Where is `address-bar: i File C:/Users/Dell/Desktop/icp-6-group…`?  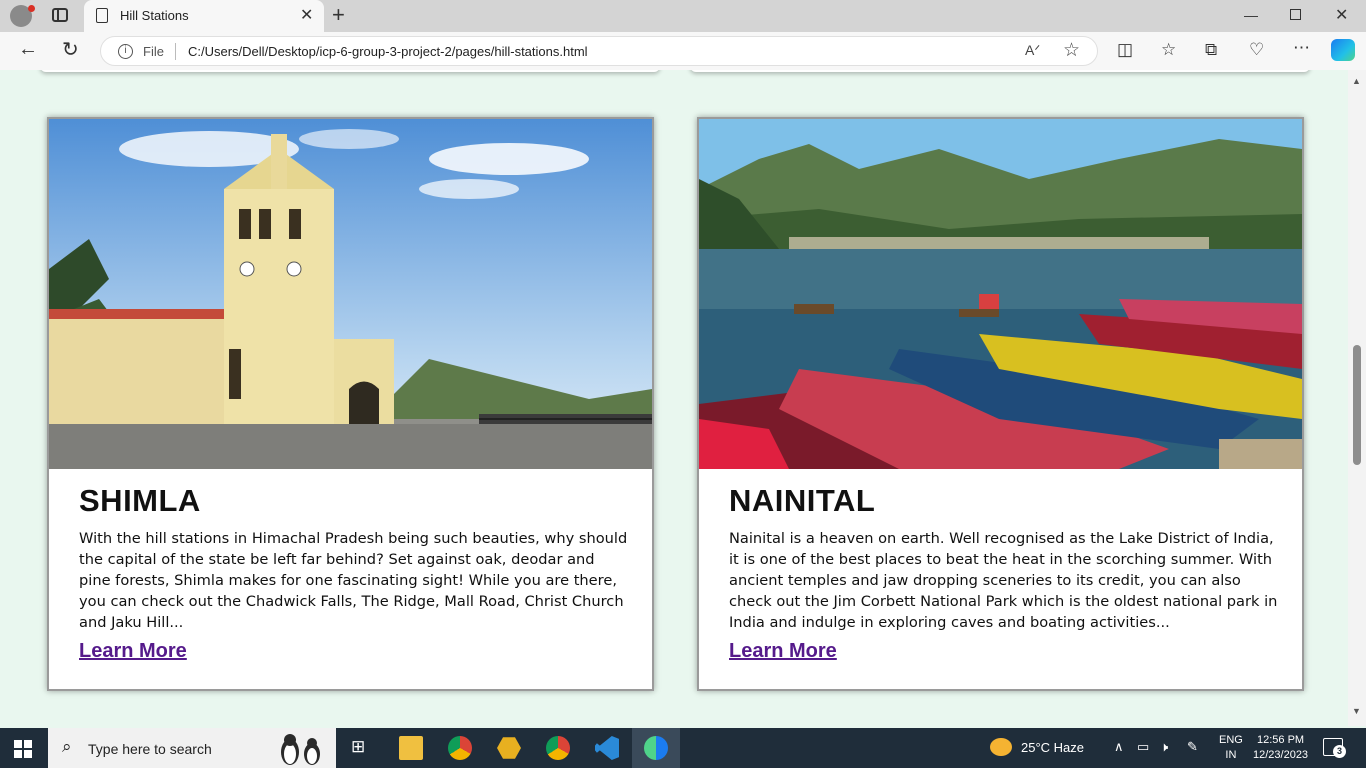
address-bar: i File C:/Users/Dell/Desktop/icp-6-group… is located at coordinates (599, 51).